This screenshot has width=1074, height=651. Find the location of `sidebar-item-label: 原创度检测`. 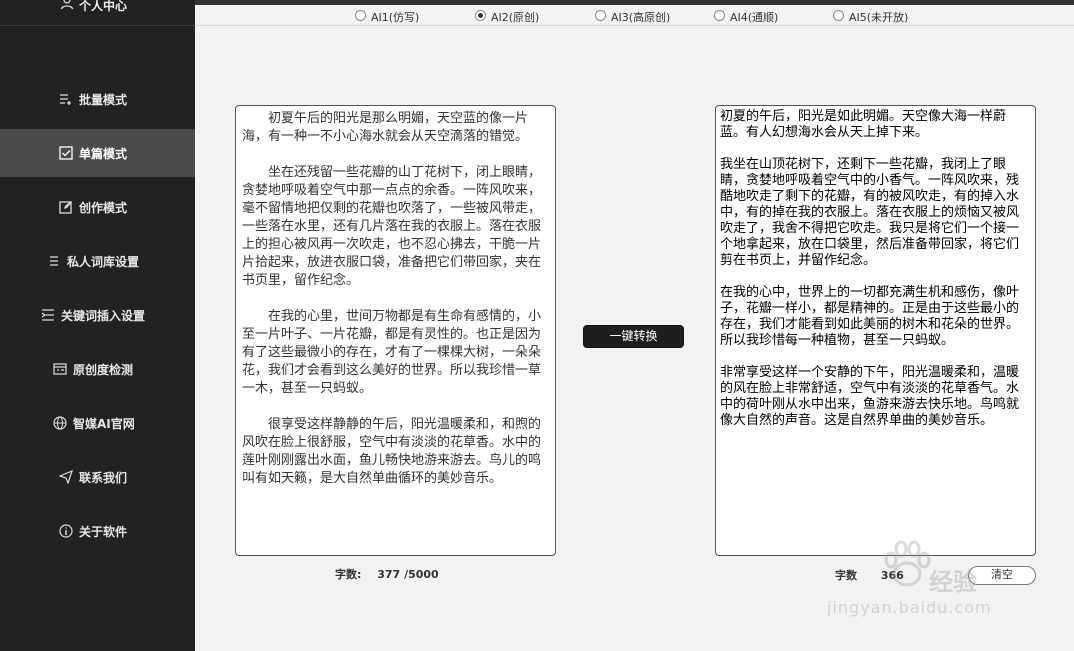

sidebar-item-label: 原创度检测 is located at coordinates (103, 370).